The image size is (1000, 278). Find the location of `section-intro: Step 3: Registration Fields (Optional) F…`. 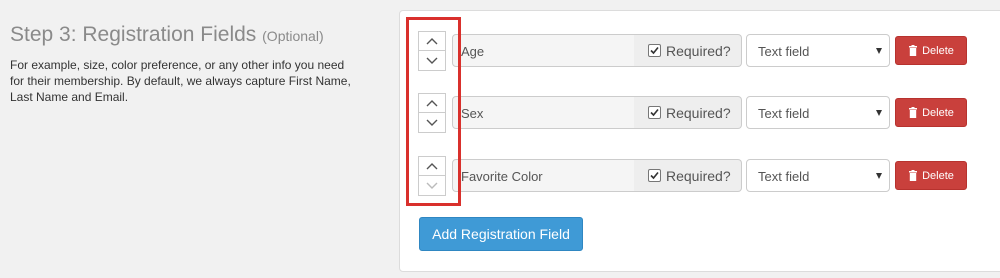

section-intro: Step 3: Registration Fields (Optional) F… is located at coordinates (185, 61).